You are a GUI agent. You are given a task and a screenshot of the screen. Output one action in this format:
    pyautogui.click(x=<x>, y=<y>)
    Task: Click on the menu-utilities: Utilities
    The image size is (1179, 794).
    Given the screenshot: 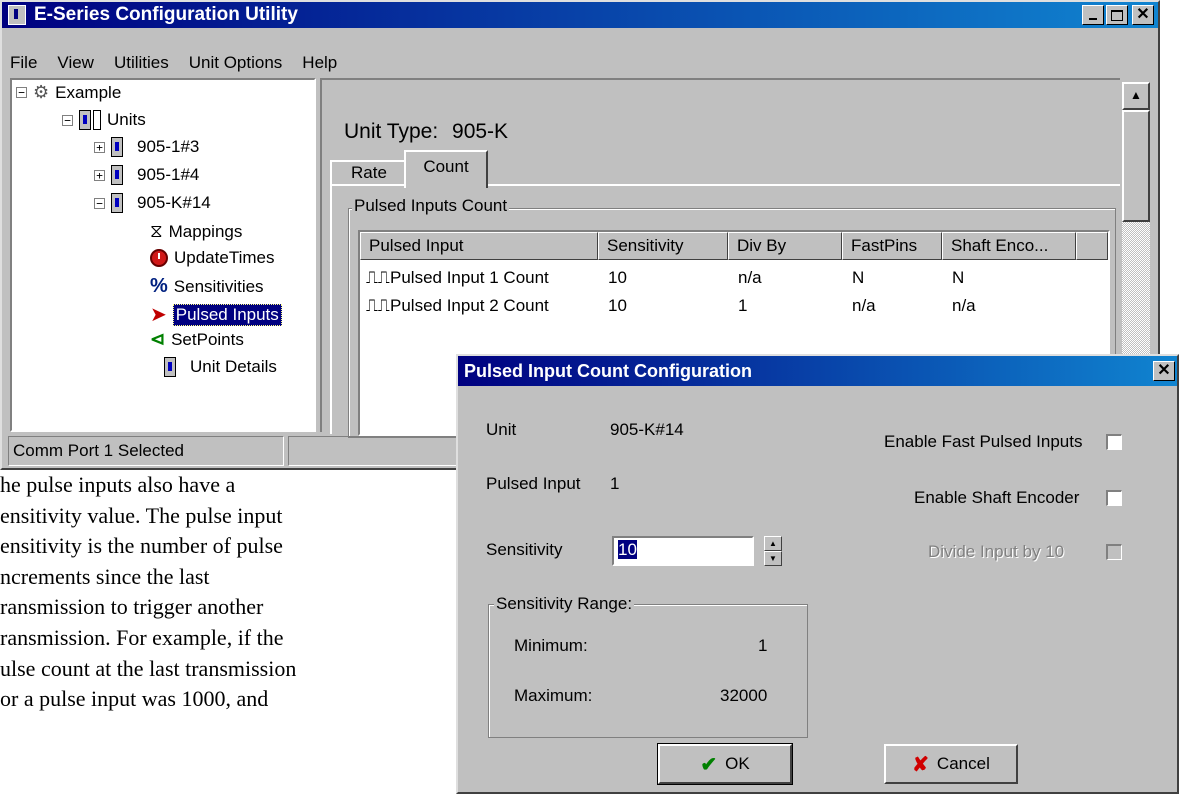 What is the action you would take?
    pyautogui.click(x=141, y=63)
    